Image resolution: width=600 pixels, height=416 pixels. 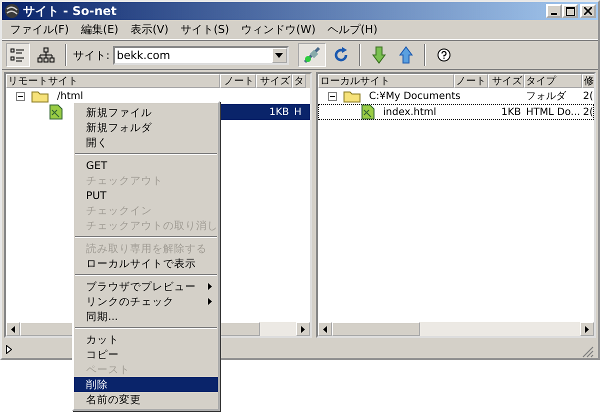 I want to click on file-name: /html, so click(x=70, y=96).